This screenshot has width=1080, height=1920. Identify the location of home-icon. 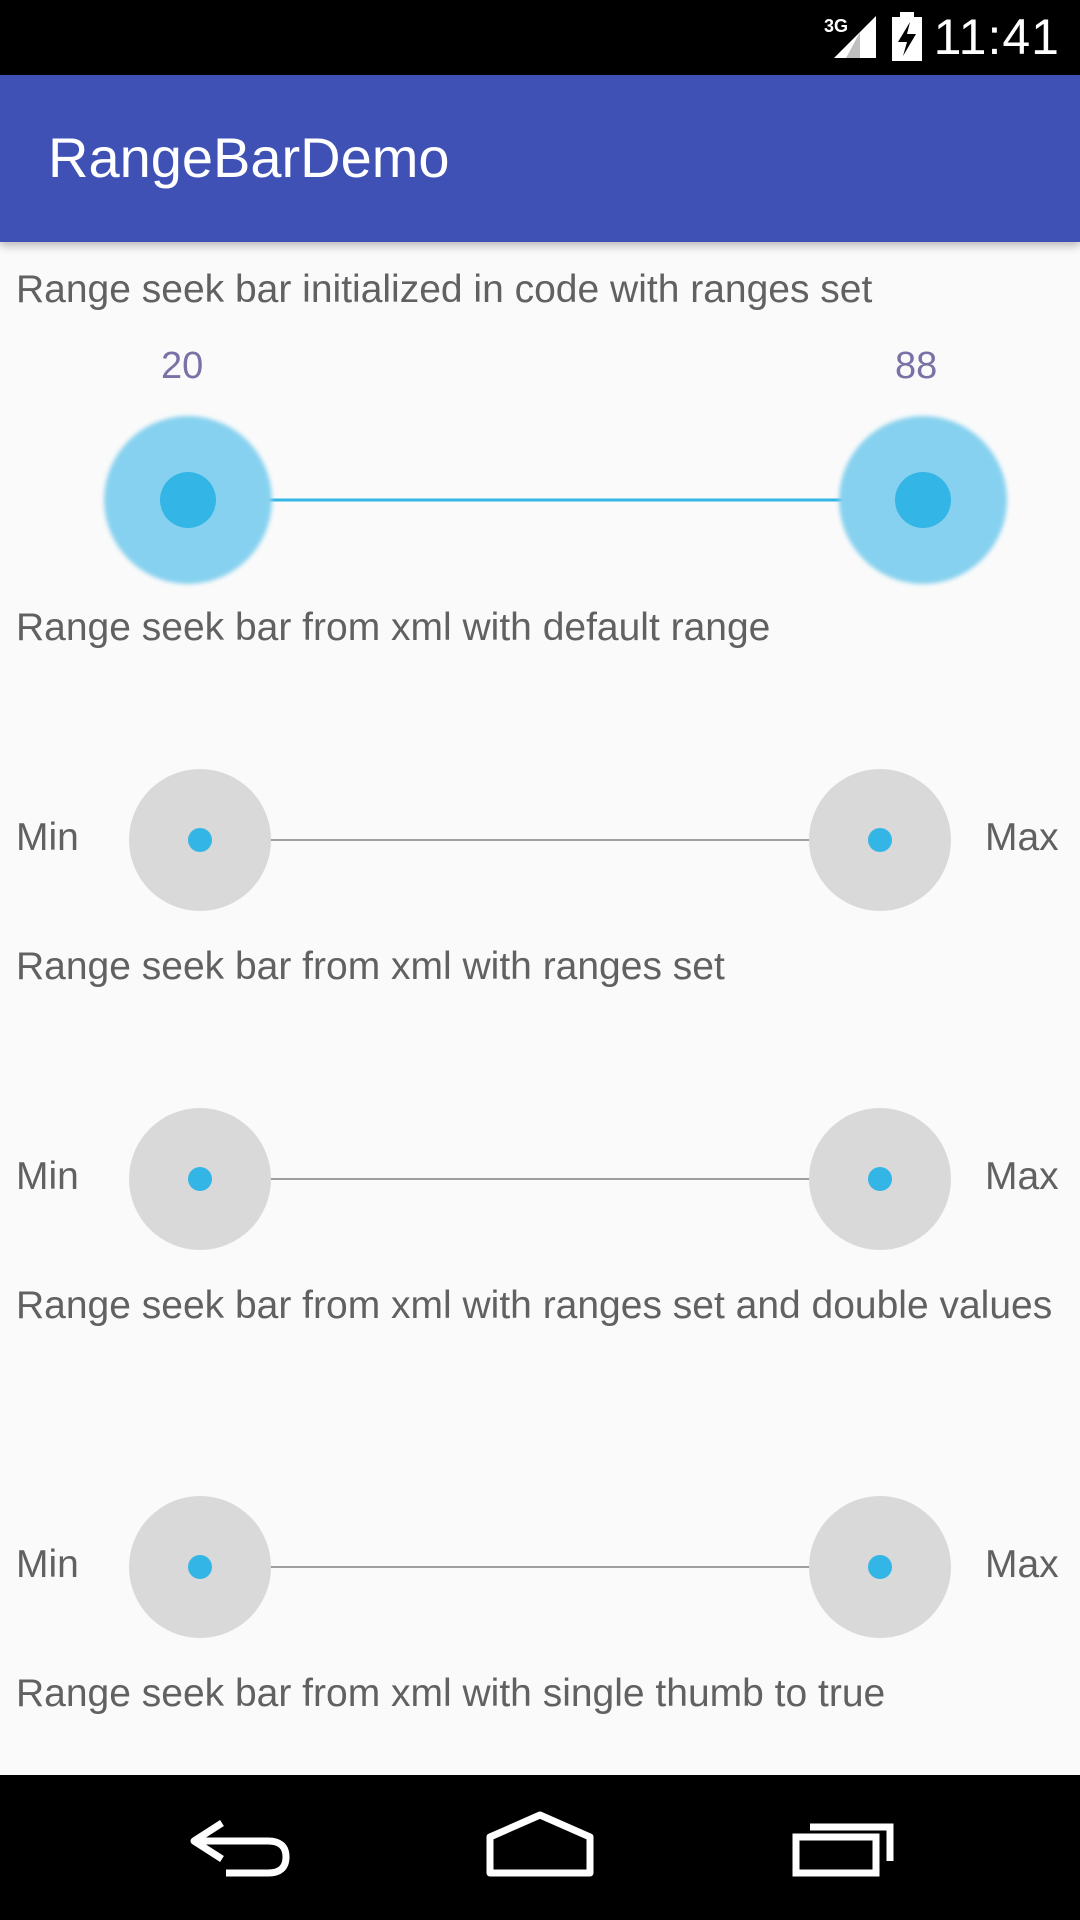
(540, 1847).